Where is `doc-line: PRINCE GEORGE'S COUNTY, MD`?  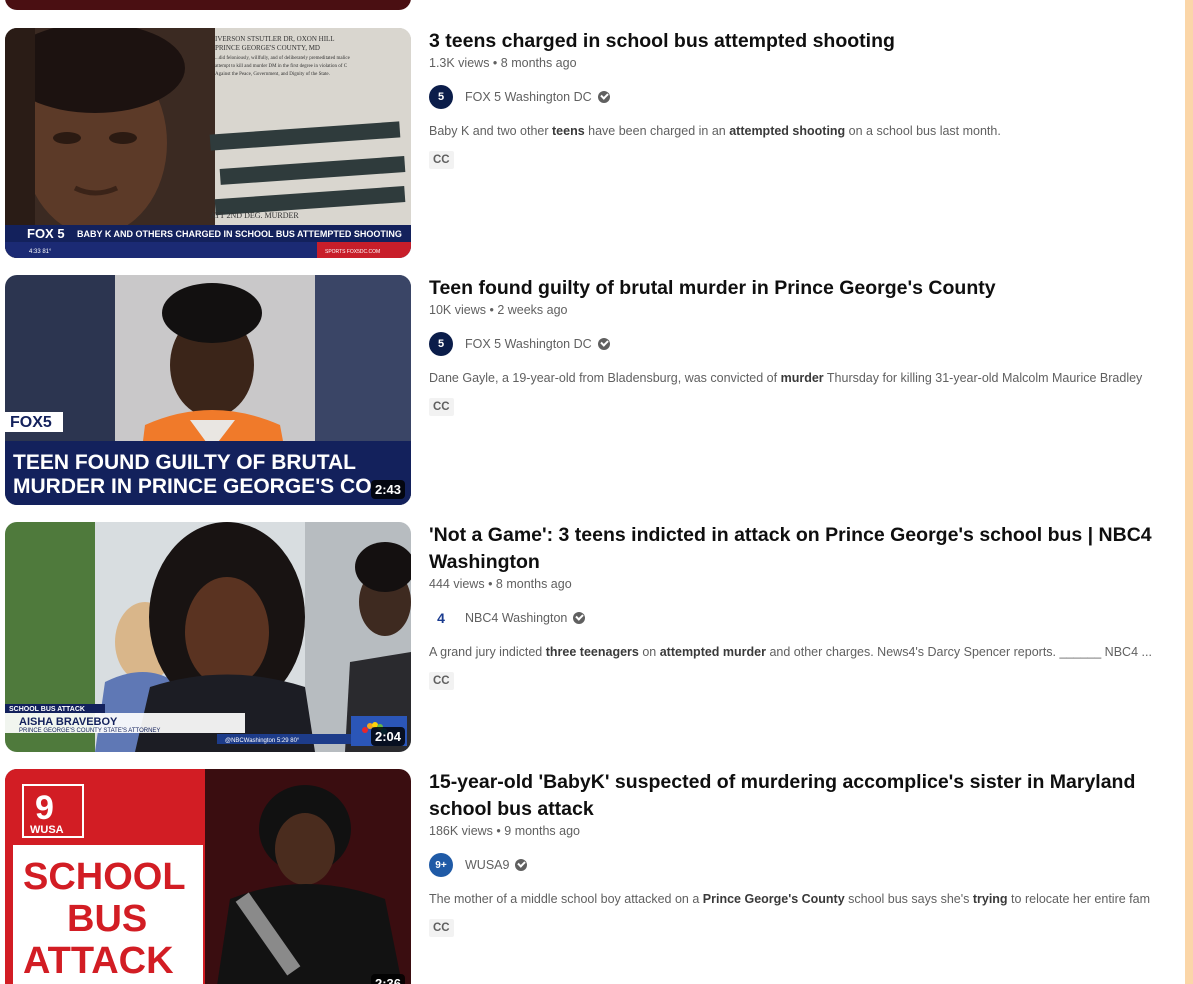
doc-line: PRINCE GEORGE'S COUNTY, MD is located at coordinates (267, 48).